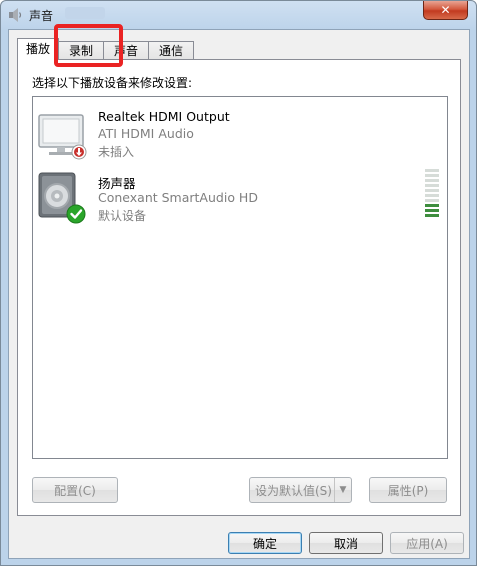 The width and height of the screenshot is (477, 566). I want to click on set-default-button: 设为默认值(S) ▼, so click(300, 490).